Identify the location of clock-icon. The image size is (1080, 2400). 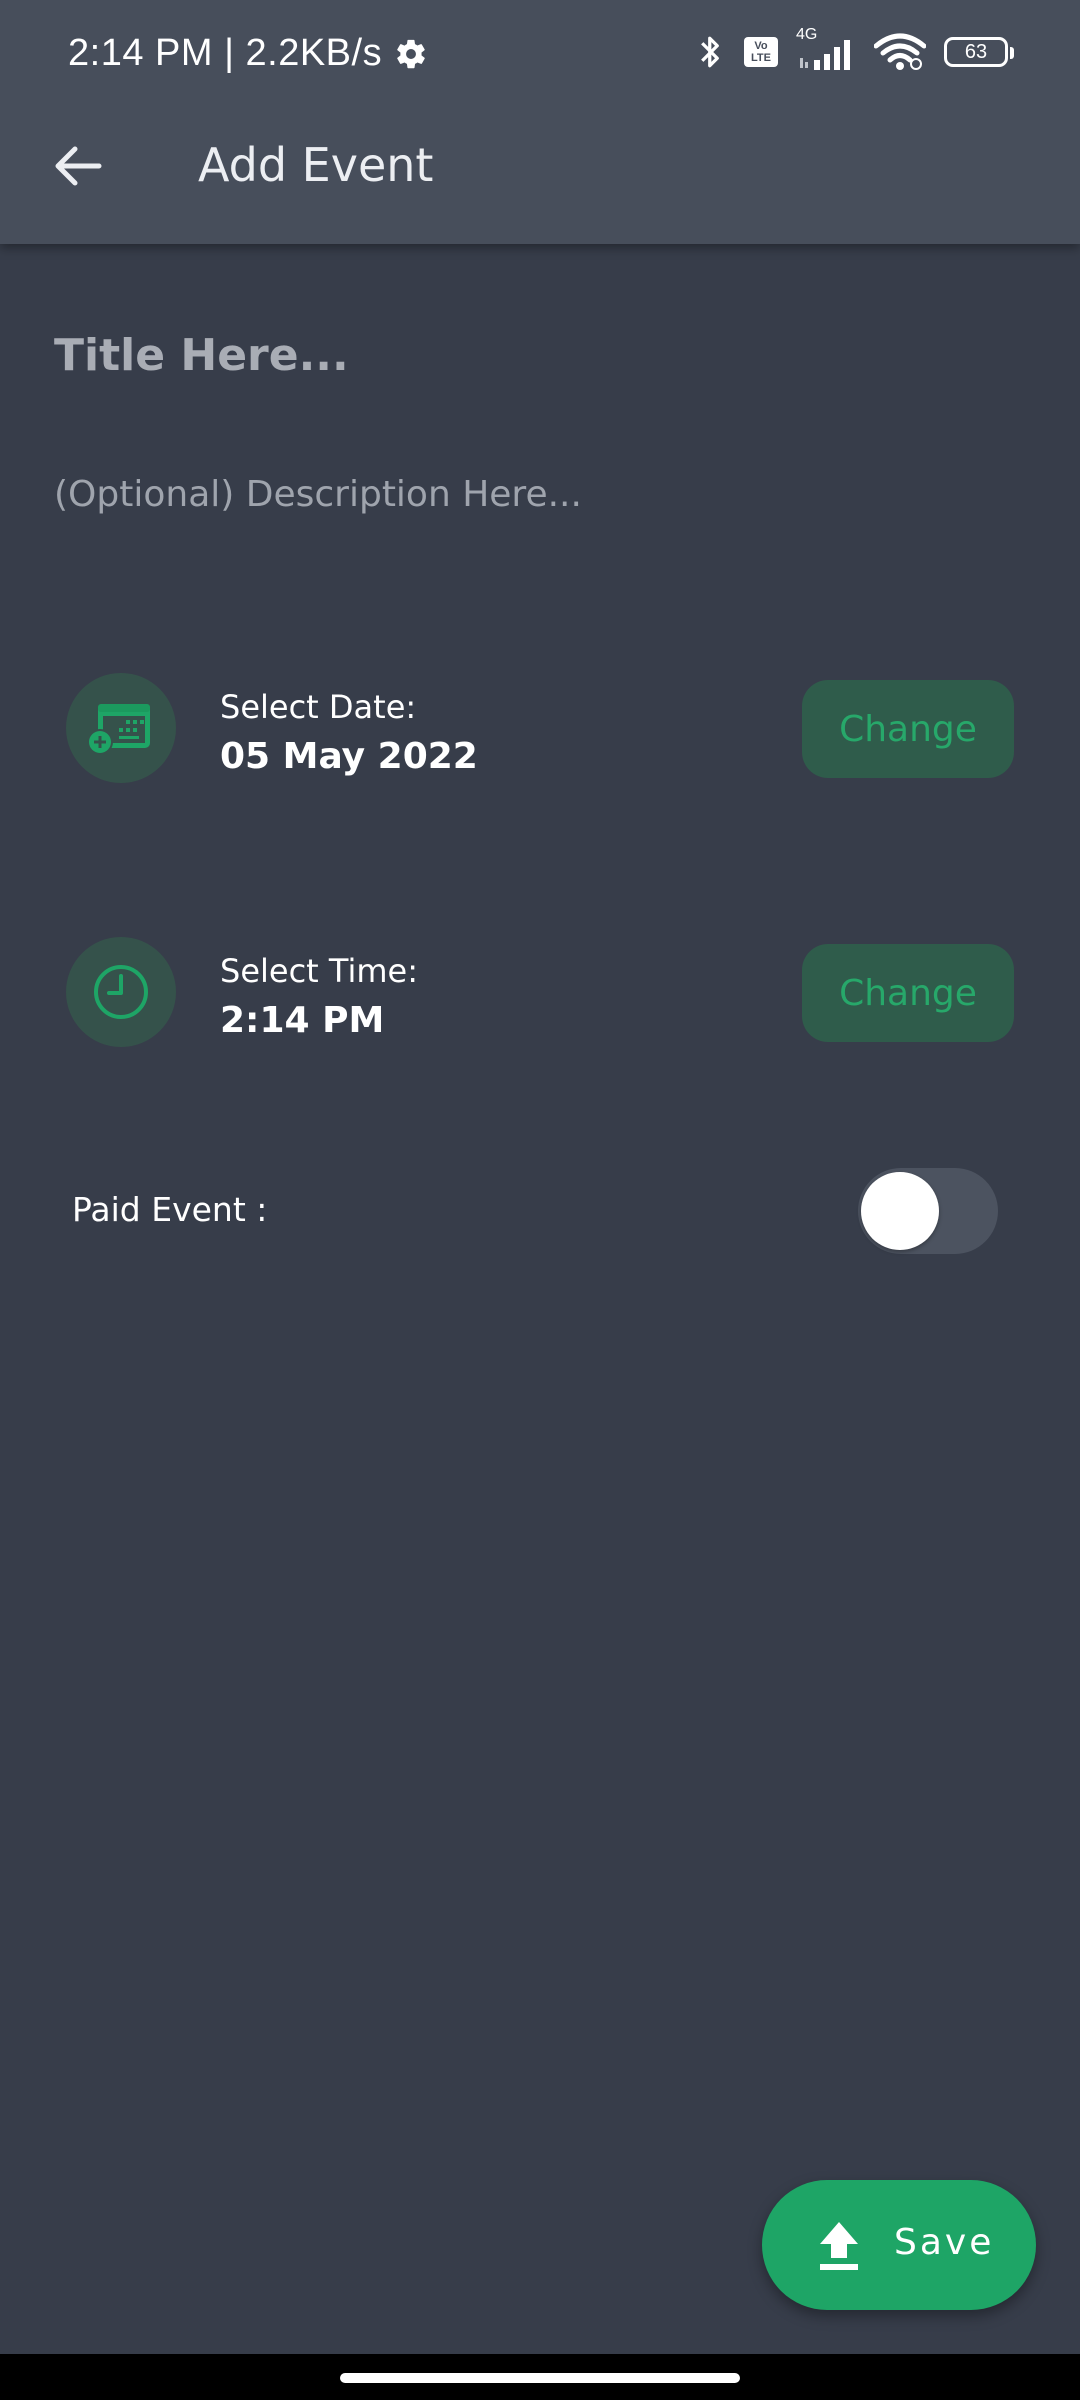
(121, 992).